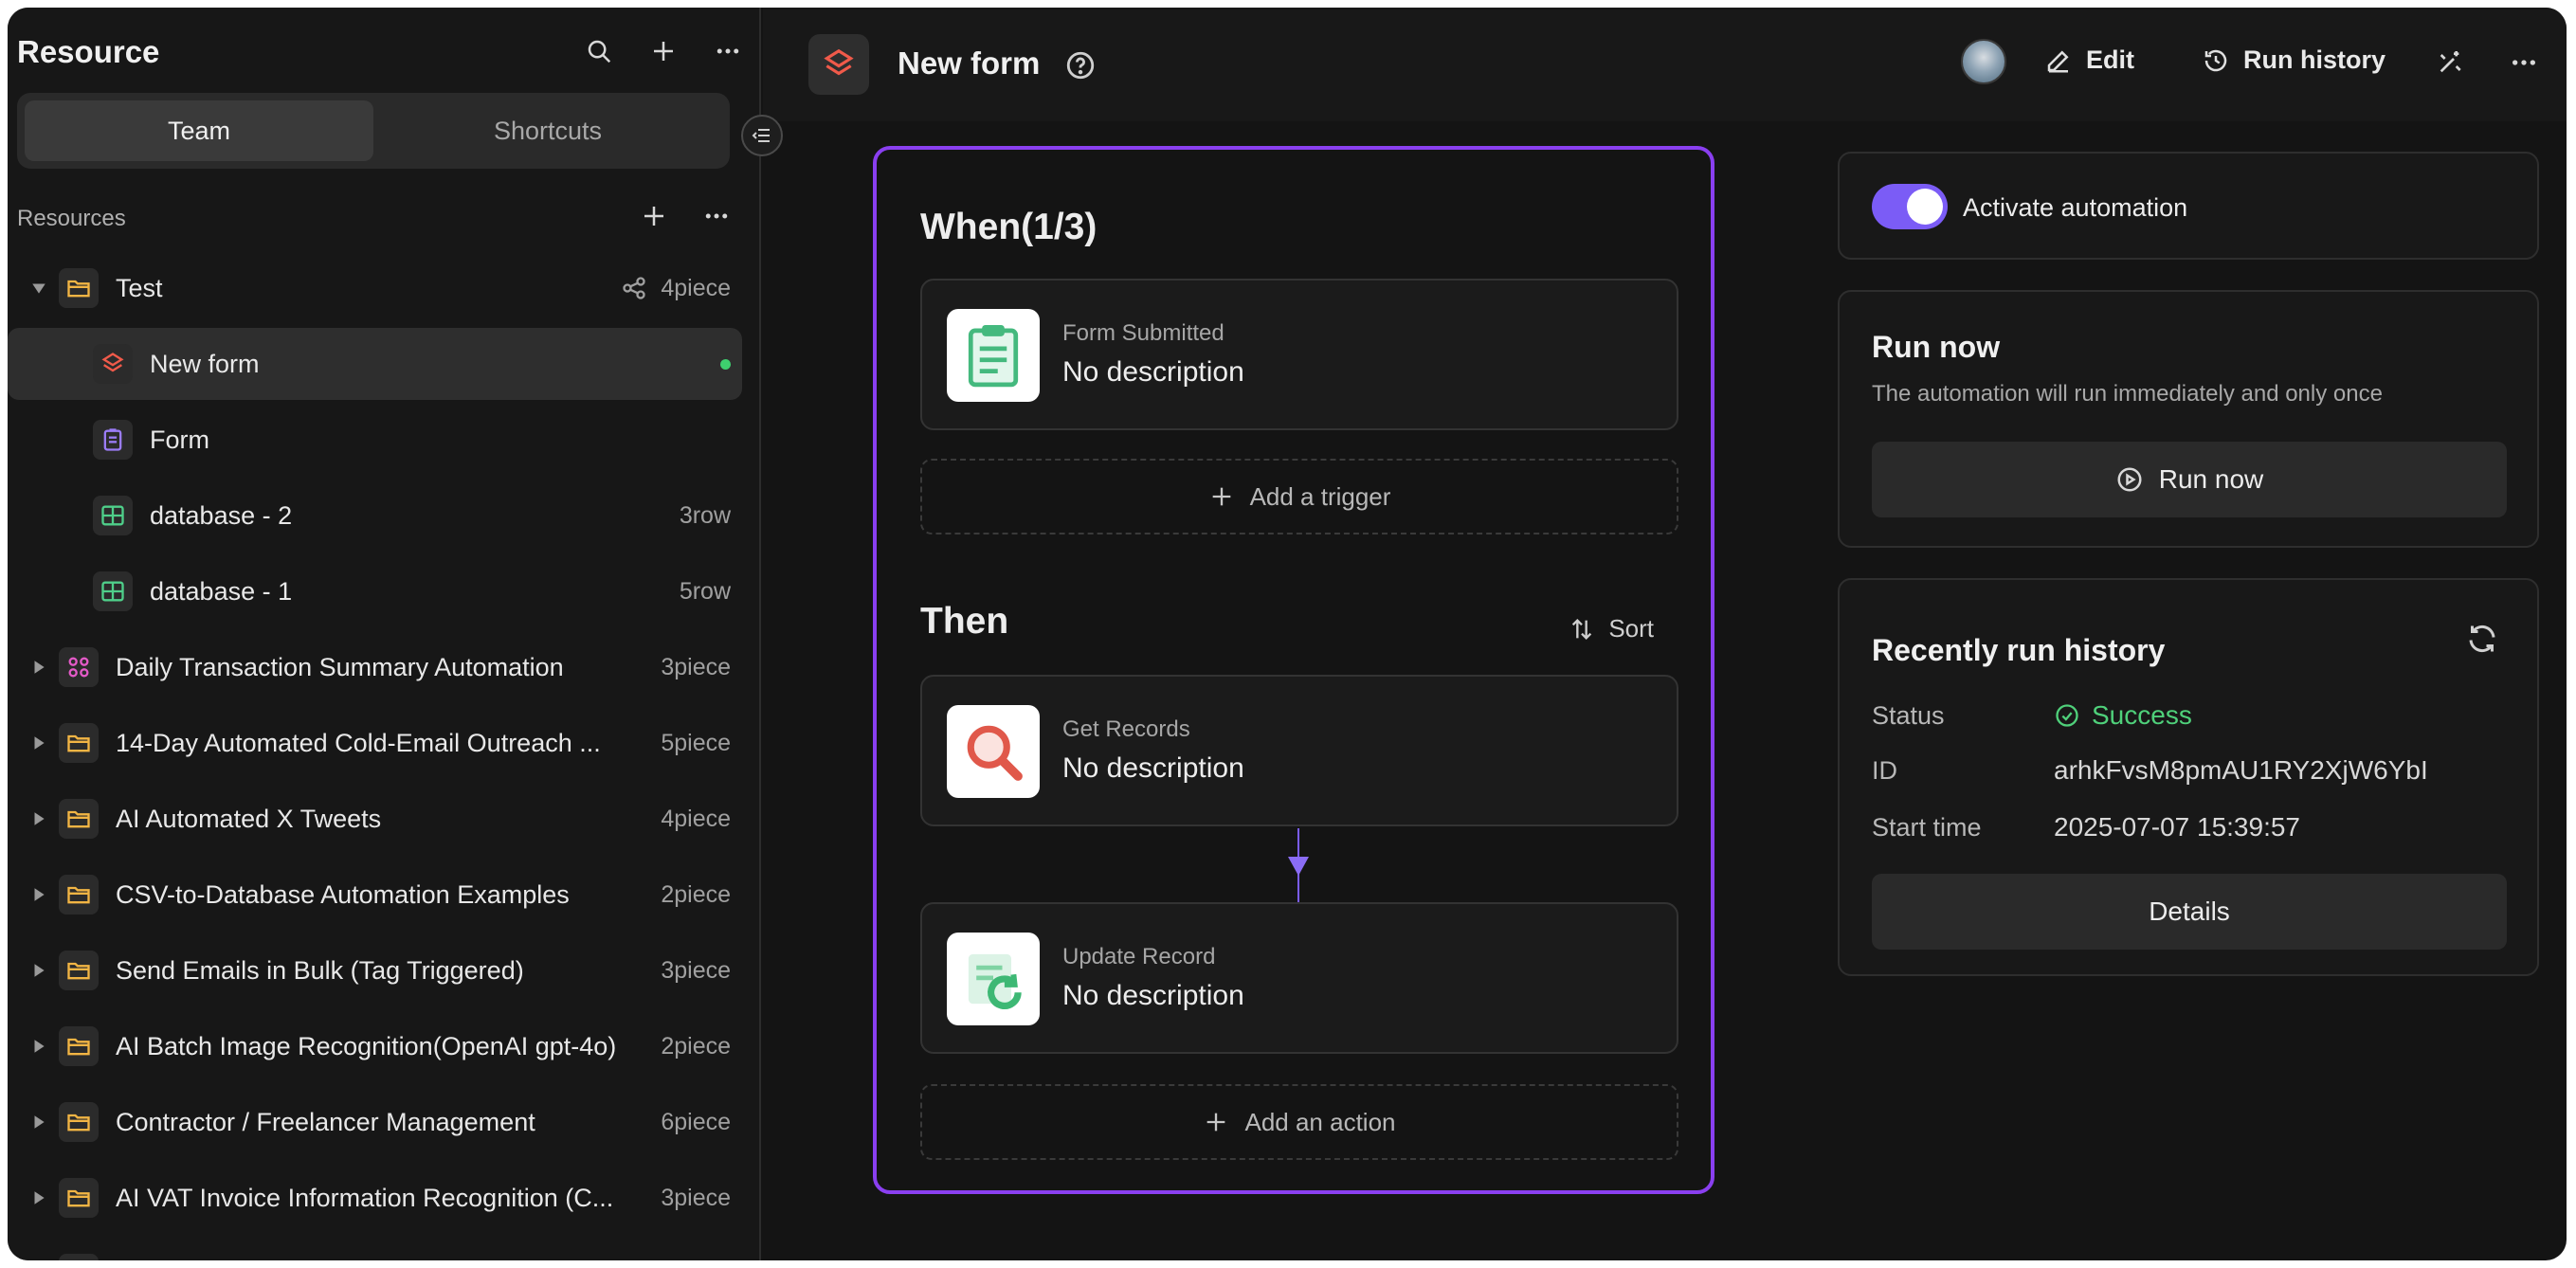 Image resolution: width=2576 pixels, height=1268 pixels. What do you see at coordinates (88, 52) in the screenshot?
I see `sidebar-title: Resource` at bounding box center [88, 52].